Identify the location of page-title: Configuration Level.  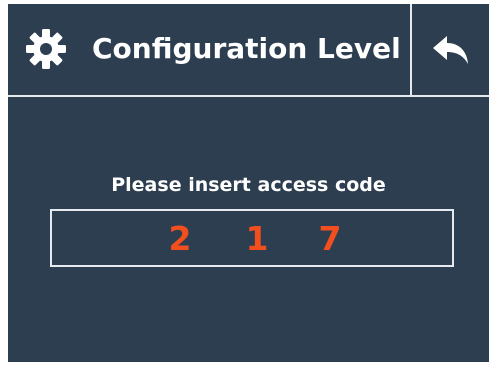
(246, 48).